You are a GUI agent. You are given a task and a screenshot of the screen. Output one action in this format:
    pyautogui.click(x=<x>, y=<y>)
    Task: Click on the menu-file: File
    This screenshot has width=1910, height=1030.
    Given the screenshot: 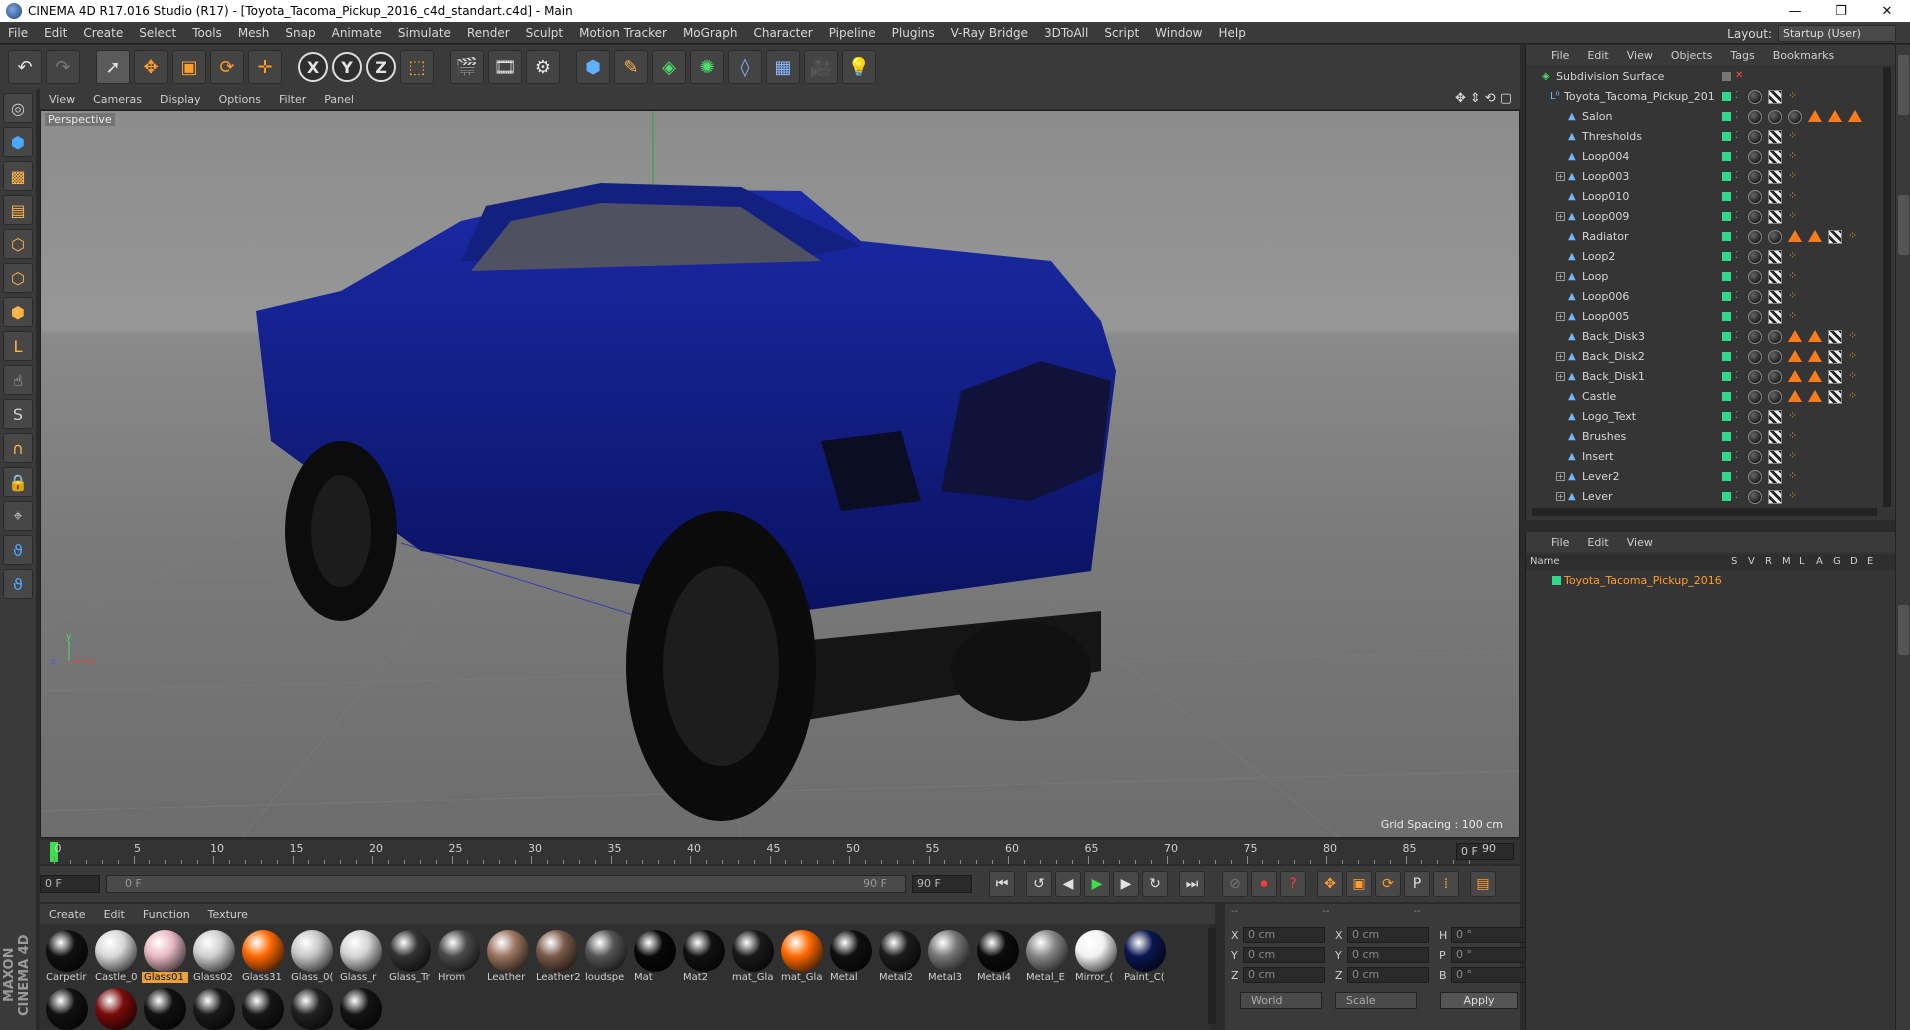 What is the action you would take?
    pyautogui.click(x=18, y=33)
    